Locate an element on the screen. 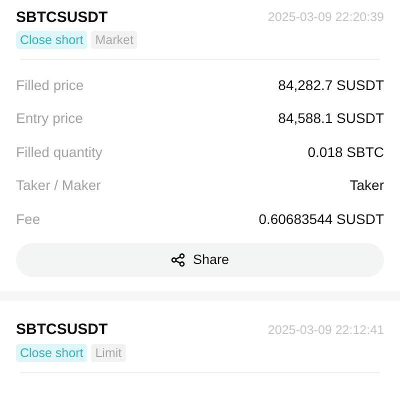  field-value: Taker is located at coordinates (367, 185).